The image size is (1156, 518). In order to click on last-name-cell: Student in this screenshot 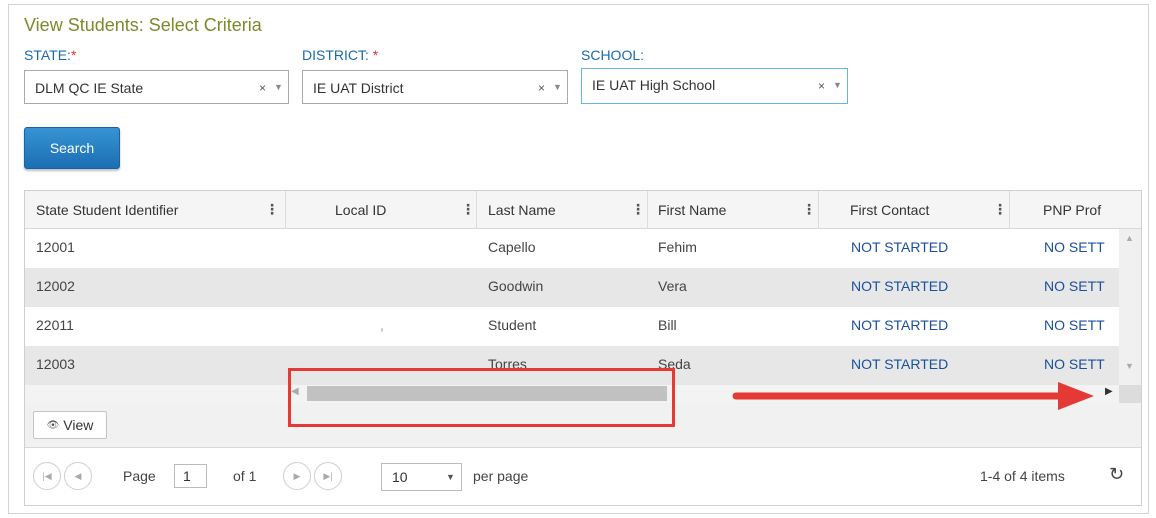, I will do `click(512, 325)`.